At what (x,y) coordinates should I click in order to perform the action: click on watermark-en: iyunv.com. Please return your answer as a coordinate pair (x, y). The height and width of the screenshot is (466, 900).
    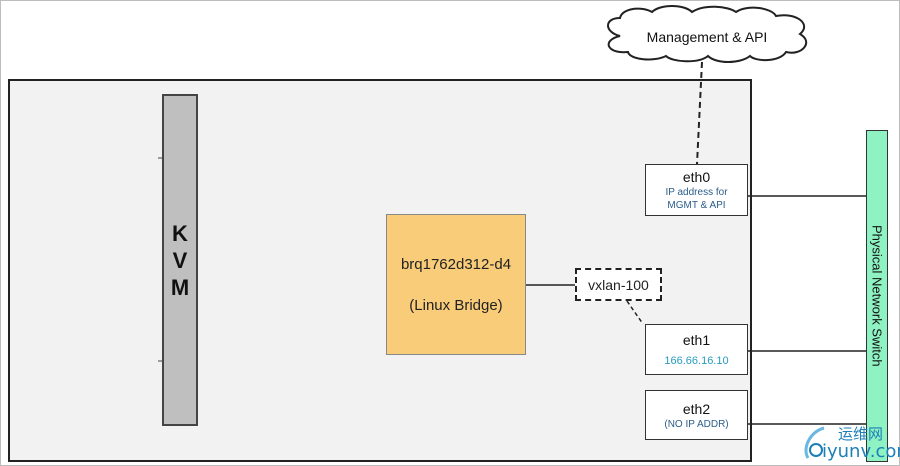
    Looking at the image, I should click on (861, 451).